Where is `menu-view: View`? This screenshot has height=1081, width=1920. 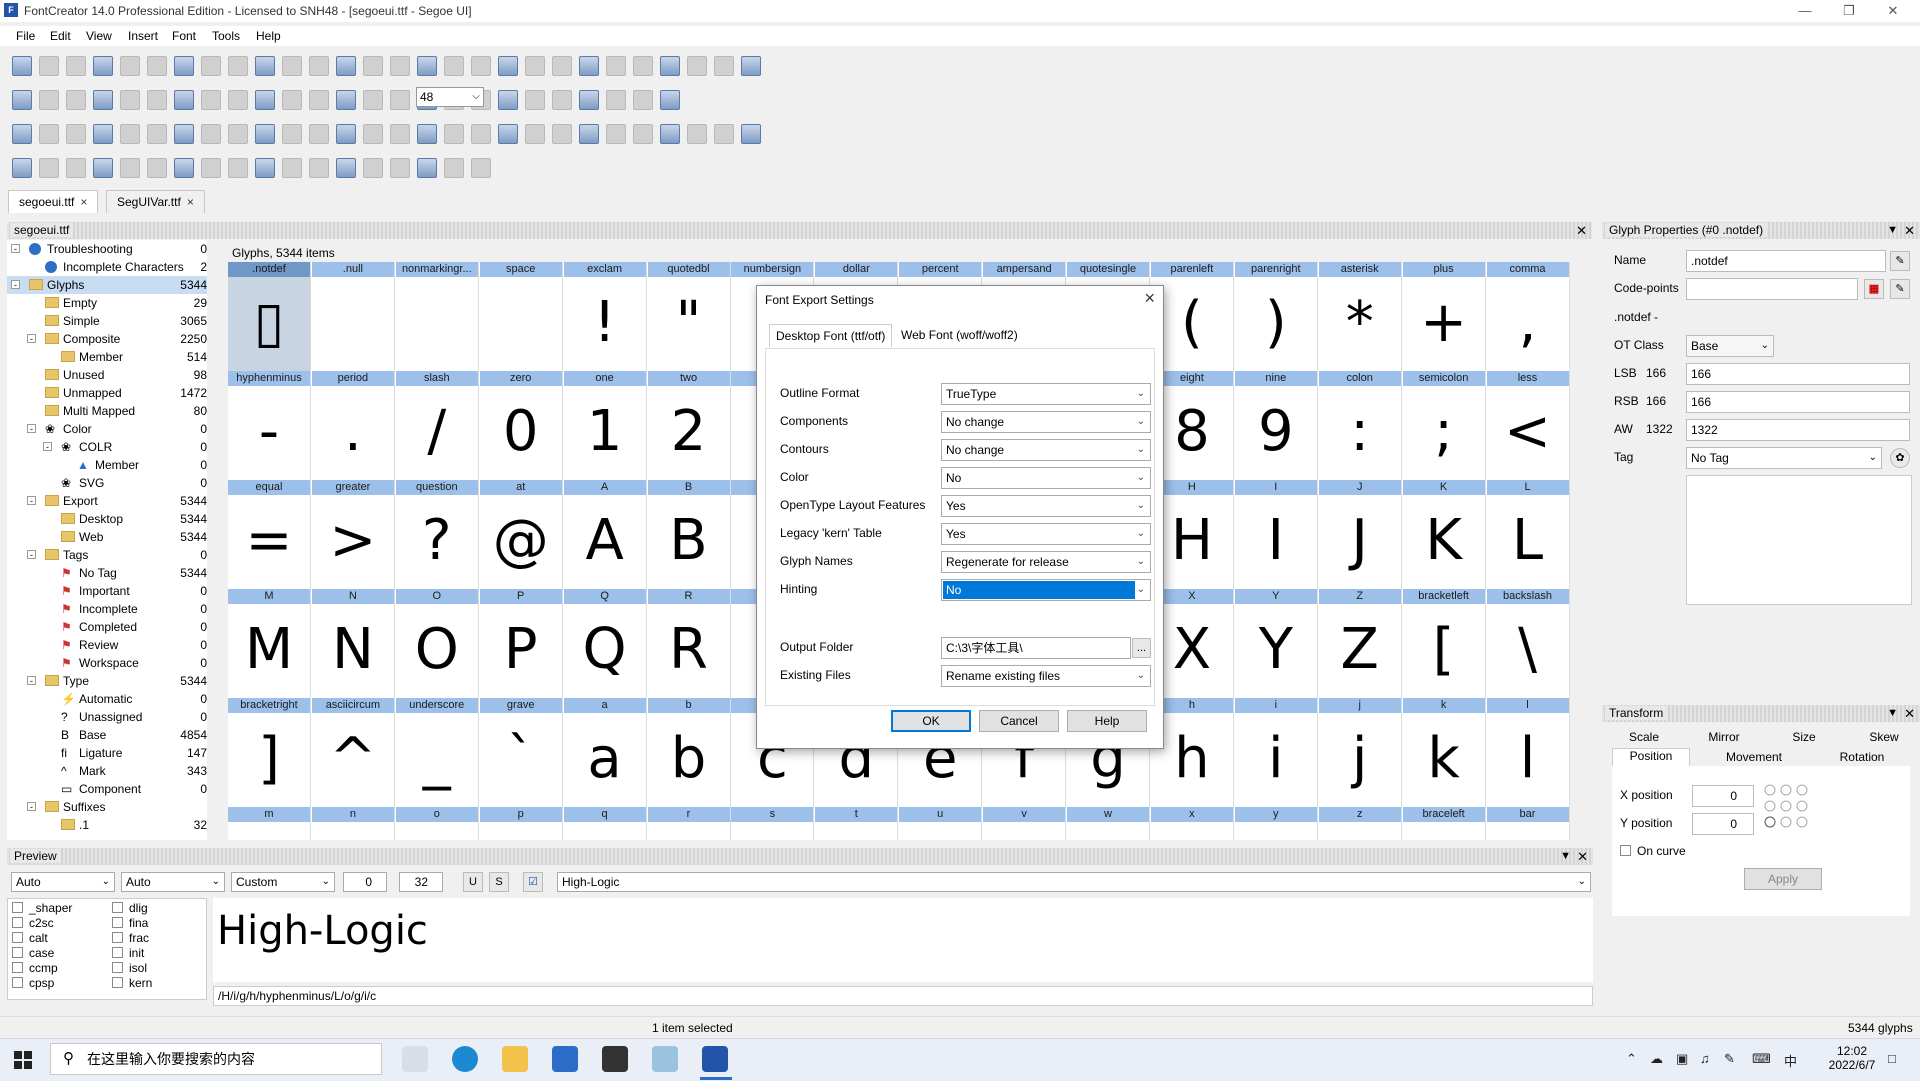 menu-view: View is located at coordinates (99, 36).